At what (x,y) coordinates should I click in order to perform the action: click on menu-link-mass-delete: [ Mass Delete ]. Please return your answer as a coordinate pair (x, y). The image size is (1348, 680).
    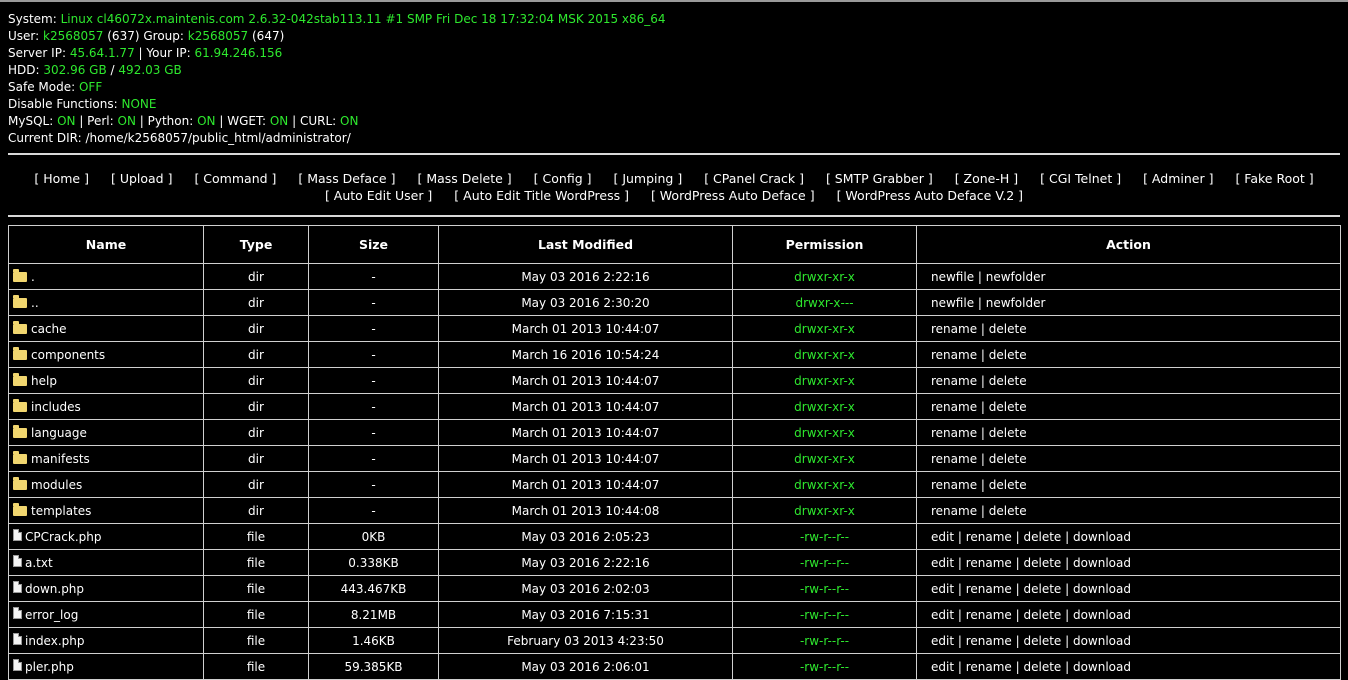
    Looking at the image, I should click on (464, 178).